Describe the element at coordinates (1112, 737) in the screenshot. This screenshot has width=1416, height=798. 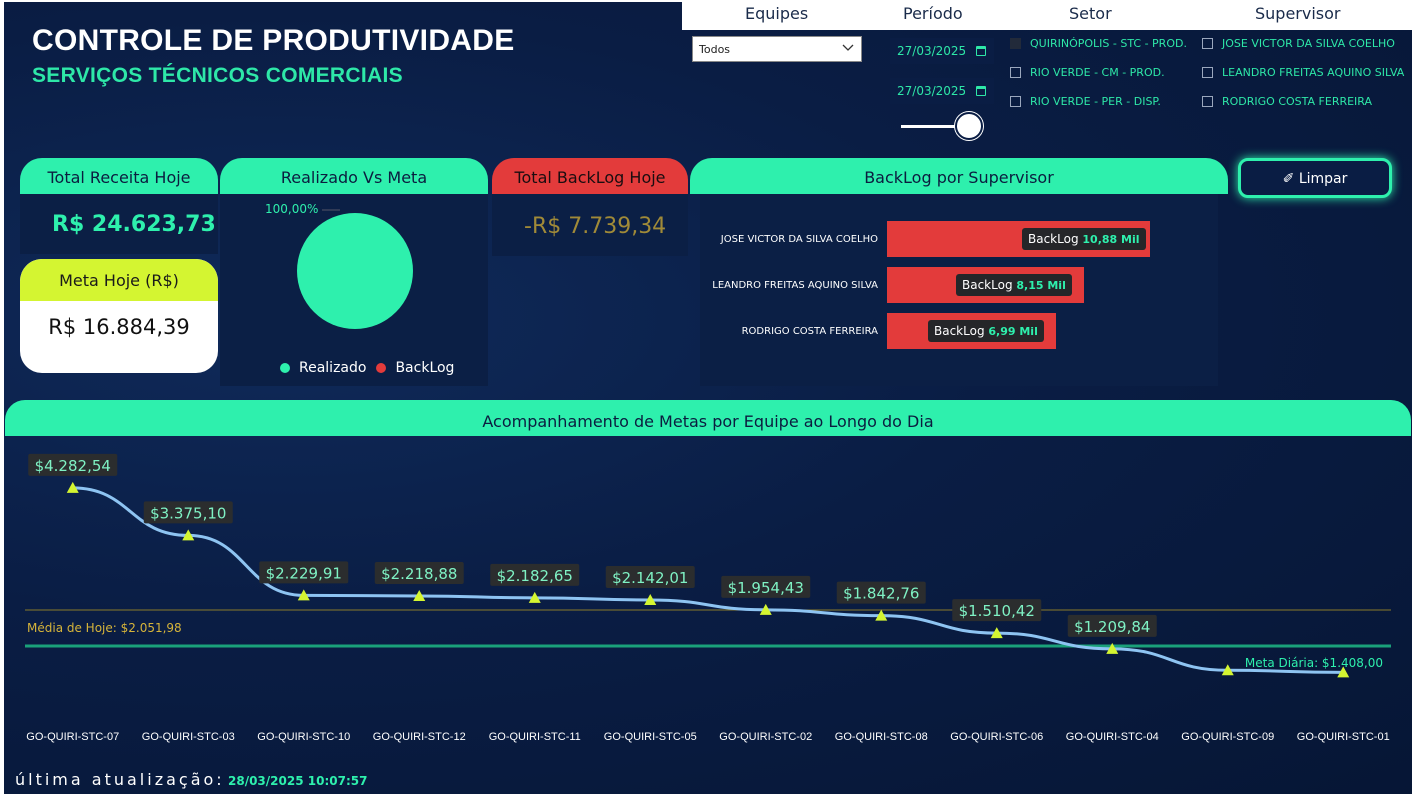
I see `x-tick-label: GO-QUIRI-STC-04` at that location.